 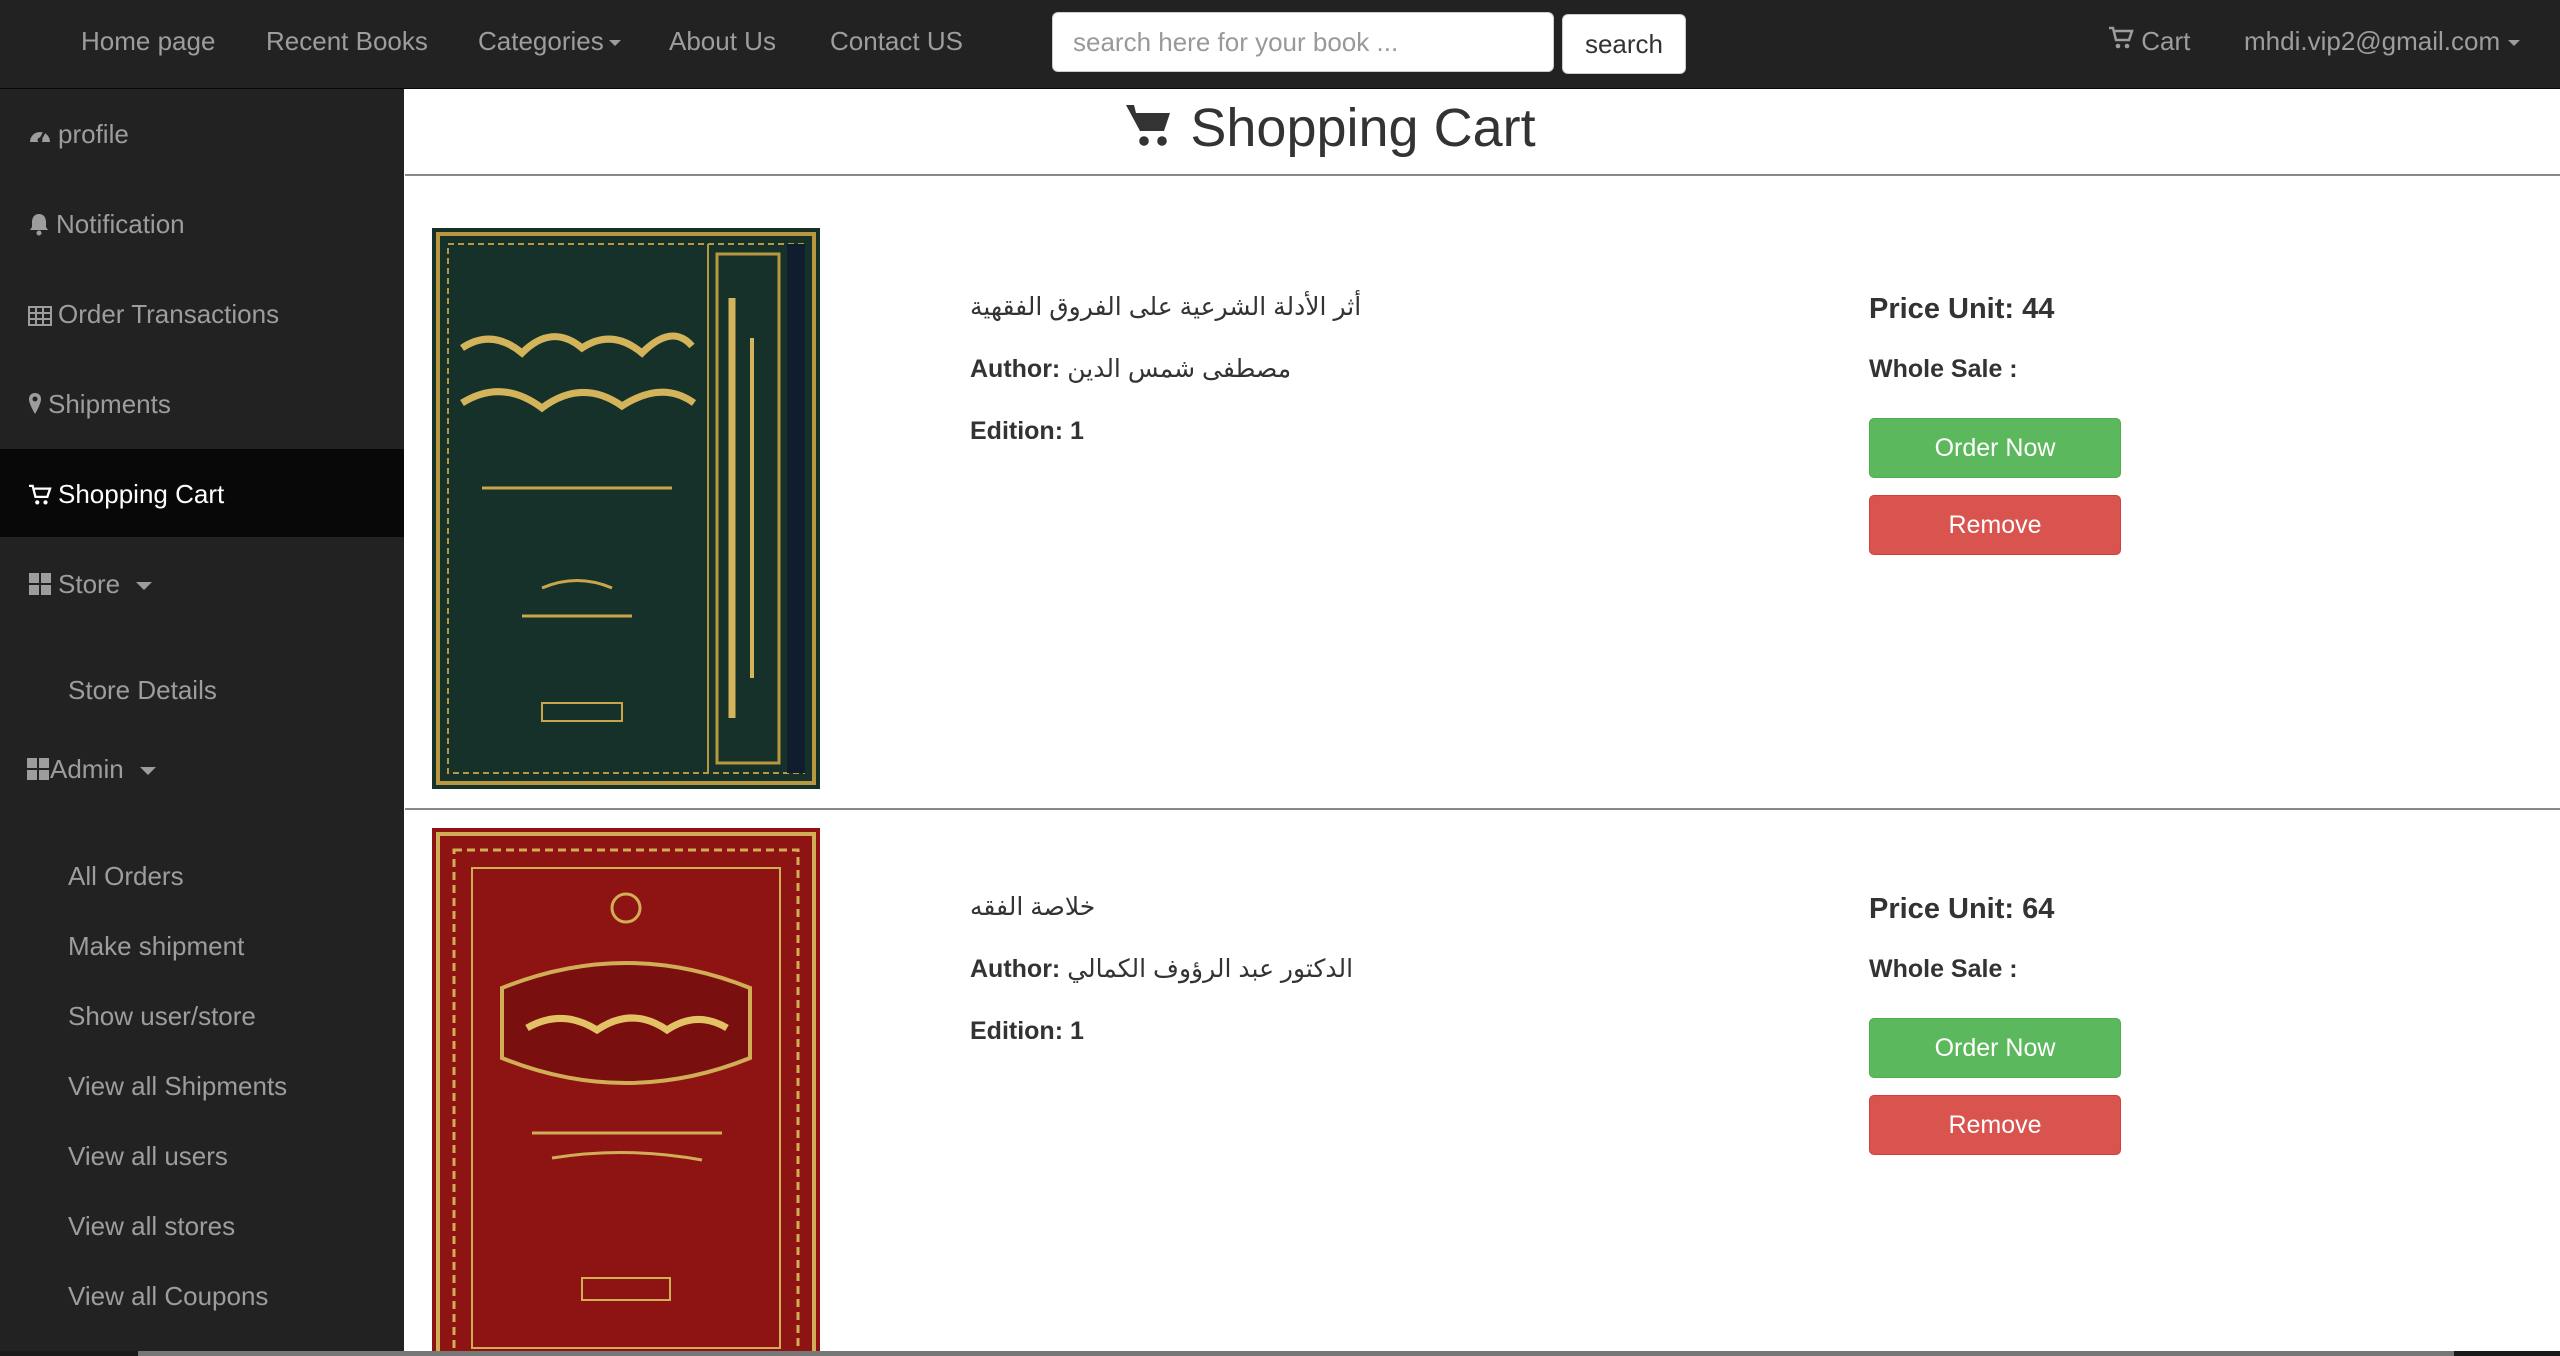 I want to click on book-author: Author: الدكتور عبد الرؤوف الكمالي, so click(x=1161, y=969).